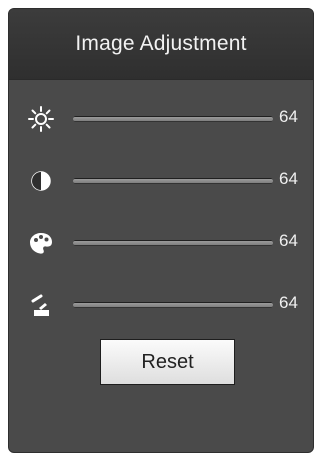 This screenshot has height=461, width=324. What do you see at coordinates (167, 362) in the screenshot?
I see `reset-button: Reset` at bounding box center [167, 362].